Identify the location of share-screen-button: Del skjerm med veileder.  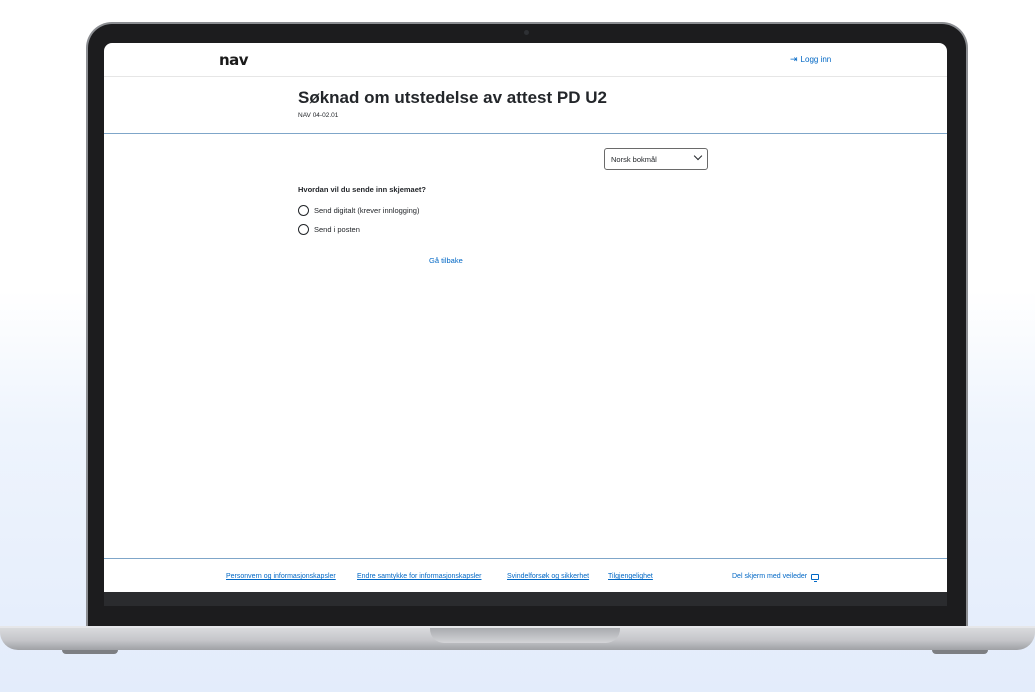
(776, 577).